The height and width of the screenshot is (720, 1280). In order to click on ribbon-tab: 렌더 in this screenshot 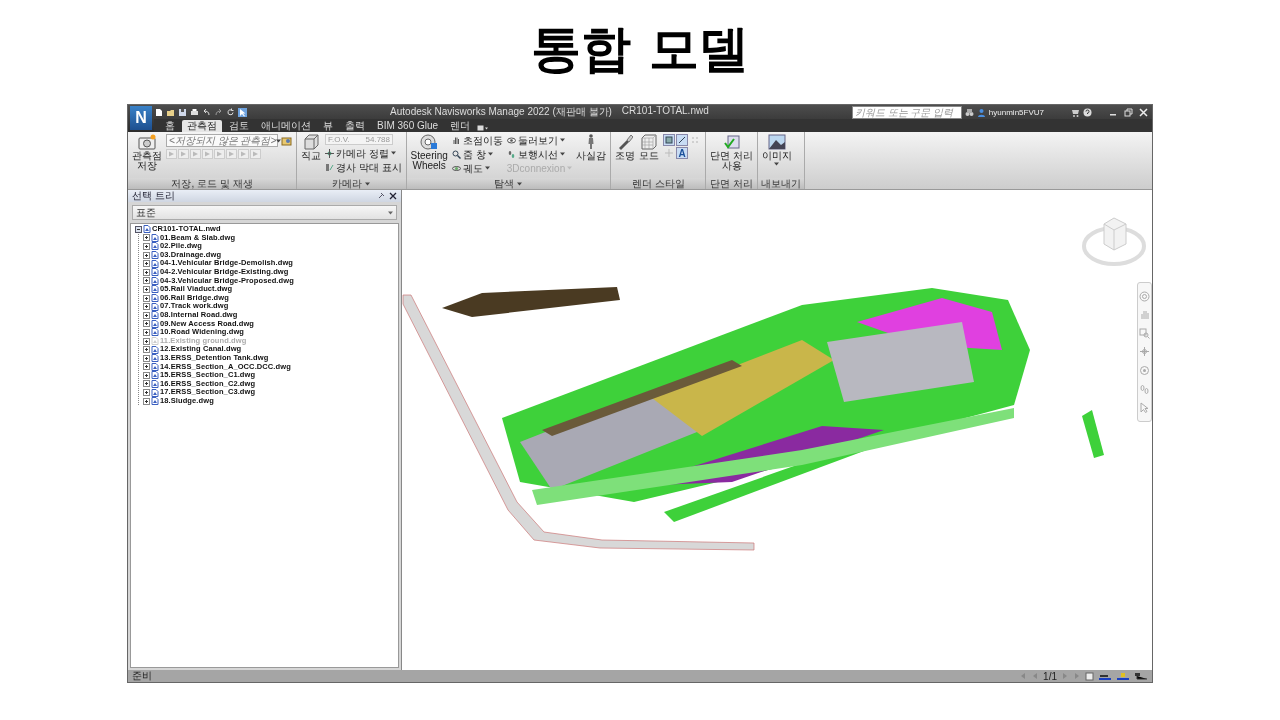, I will do `click(460, 126)`.